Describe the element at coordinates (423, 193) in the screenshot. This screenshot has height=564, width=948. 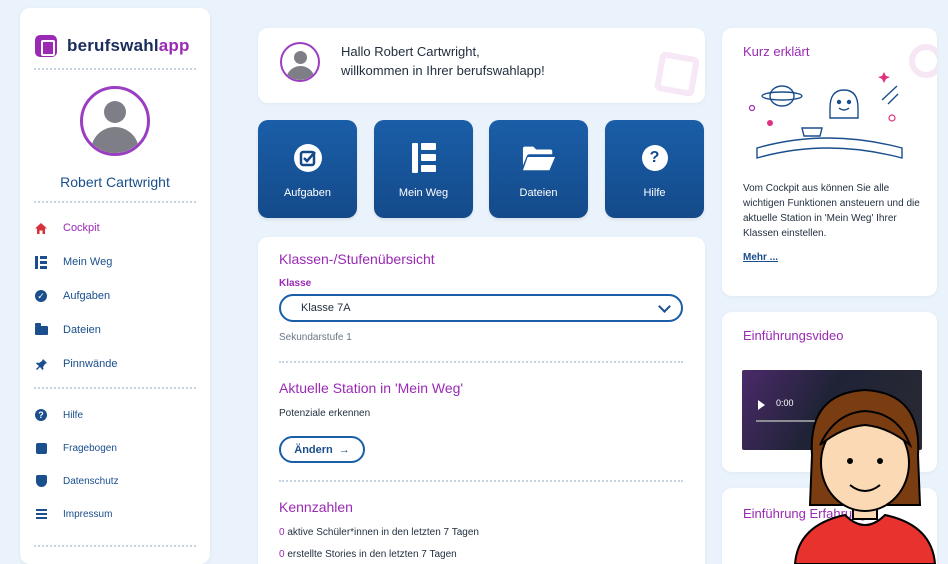
I see `tile-label: Mein Weg` at that location.